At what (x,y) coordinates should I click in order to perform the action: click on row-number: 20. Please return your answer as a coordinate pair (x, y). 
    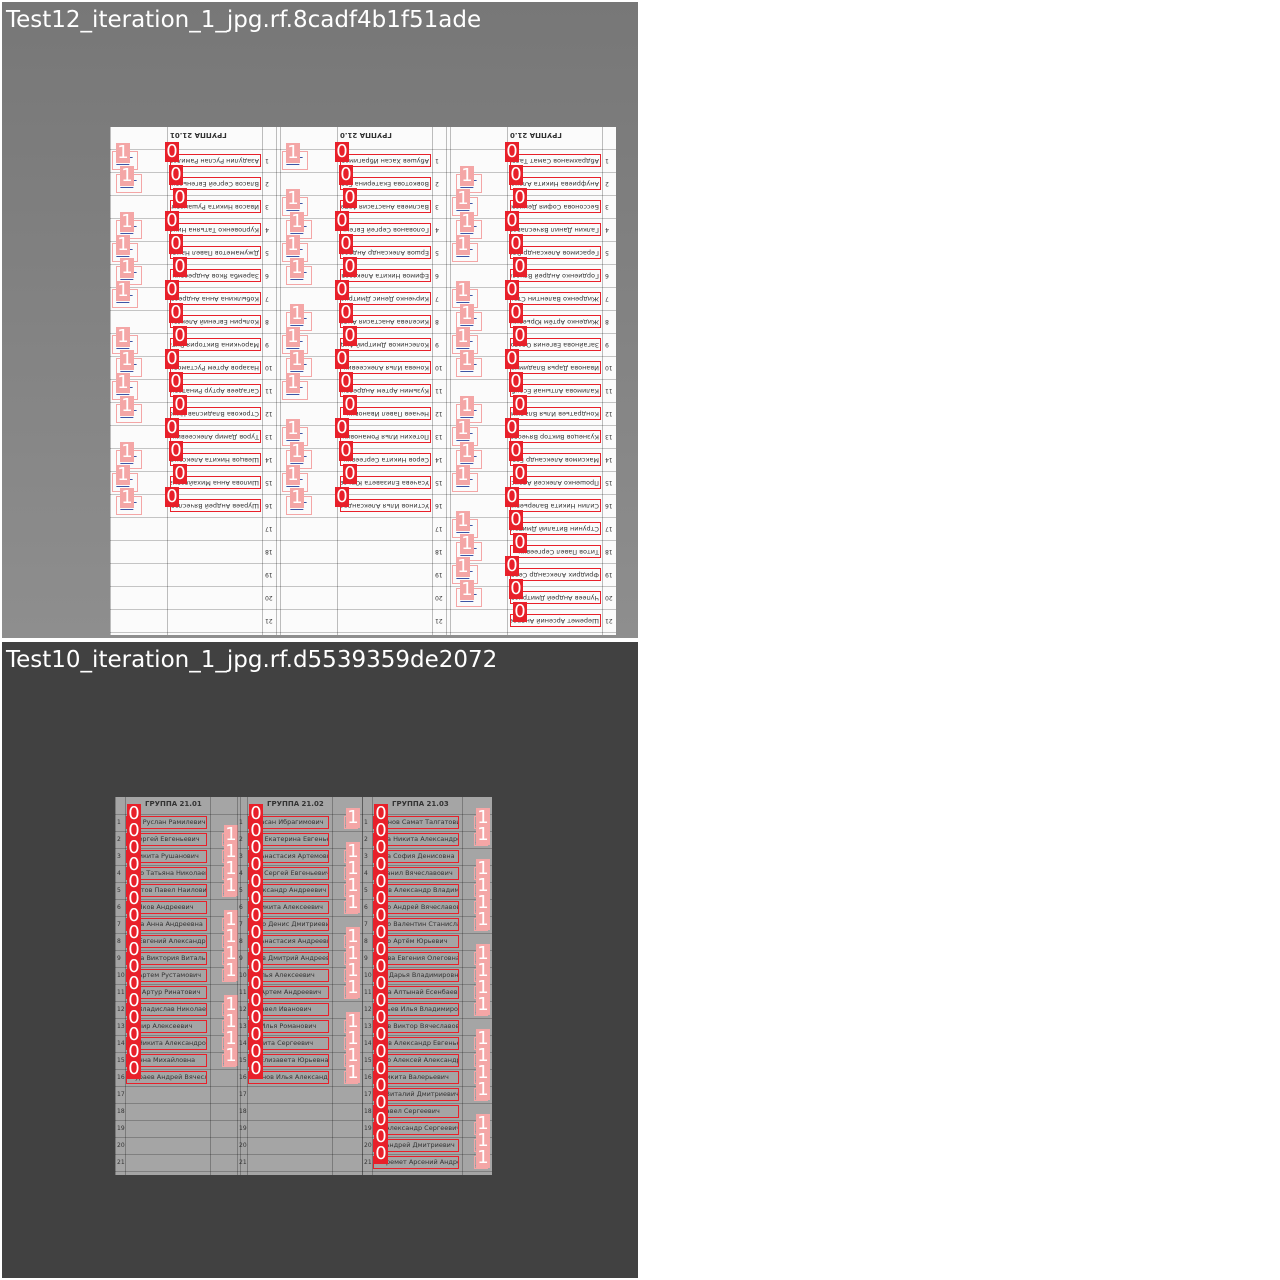
    Looking at the image, I should click on (269, 597).